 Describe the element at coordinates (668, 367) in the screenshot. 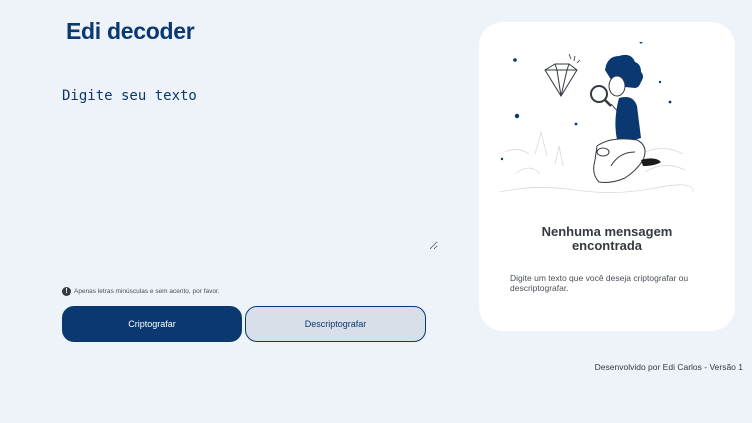

I see `footer-credit: Desenvolvido por Edi Carlos - Versão 1` at that location.